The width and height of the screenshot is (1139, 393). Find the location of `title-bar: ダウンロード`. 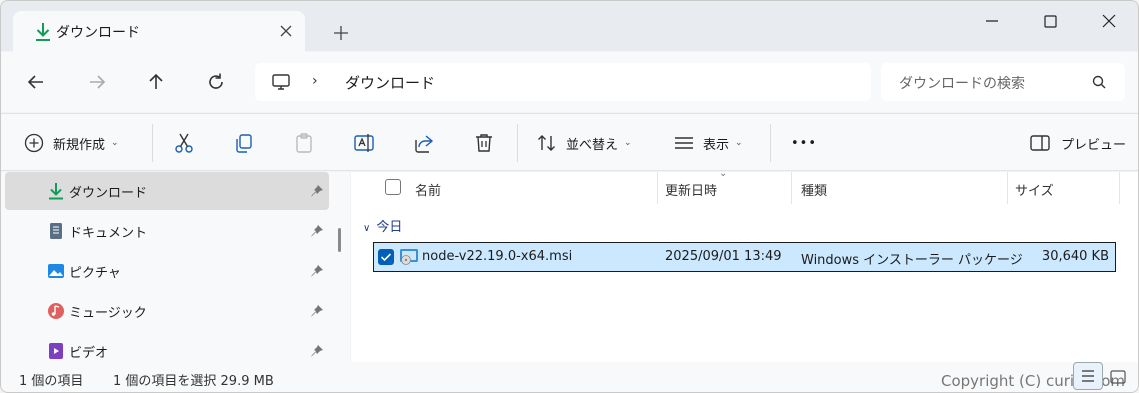

title-bar: ダウンロード is located at coordinates (569, 26).